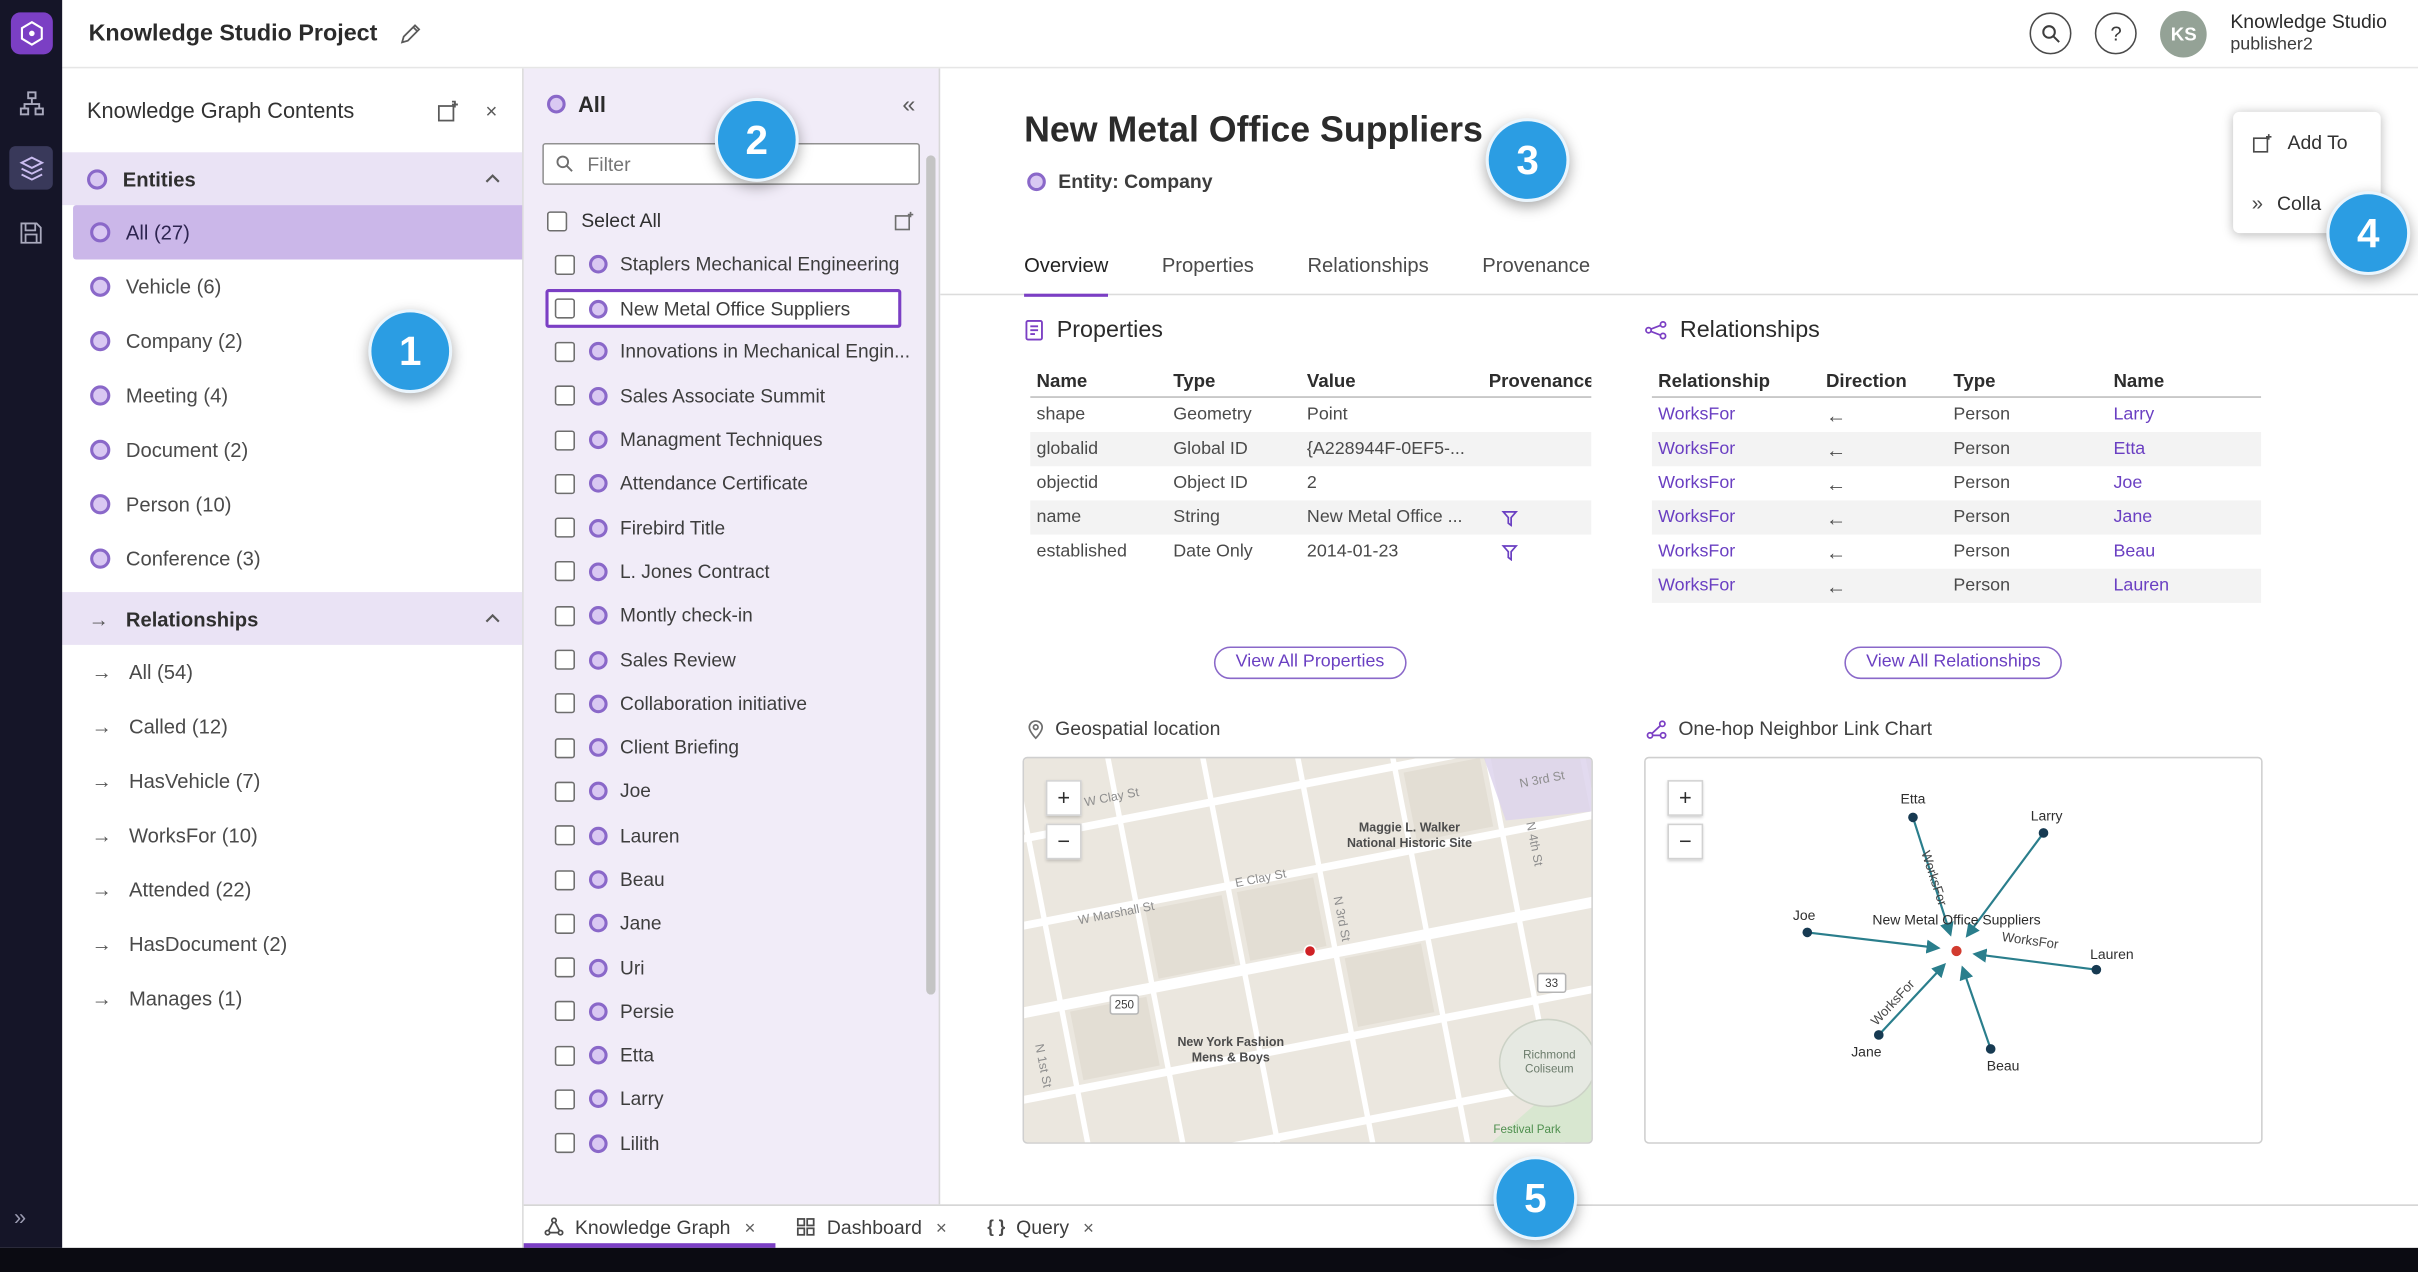 The height and width of the screenshot is (1272, 2418). I want to click on entity-link: Lauren, so click(2184, 586).